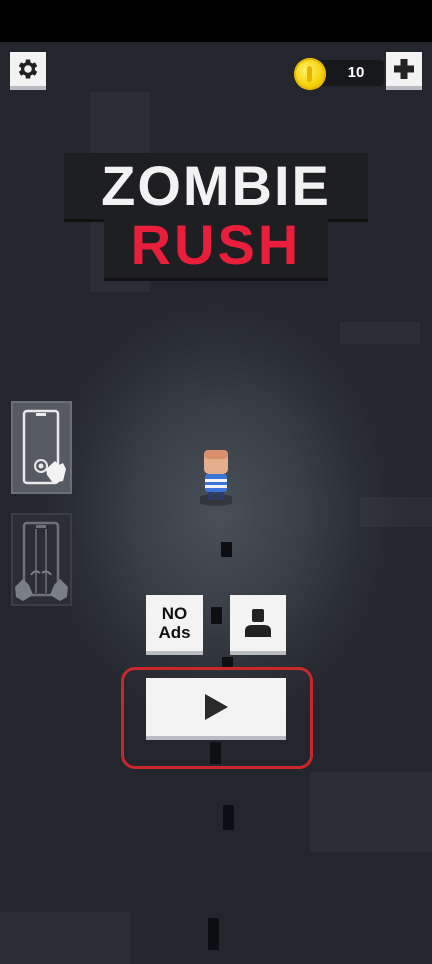 The height and width of the screenshot is (964, 432). What do you see at coordinates (216, 21) in the screenshot?
I see `status-bar` at bounding box center [216, 21].